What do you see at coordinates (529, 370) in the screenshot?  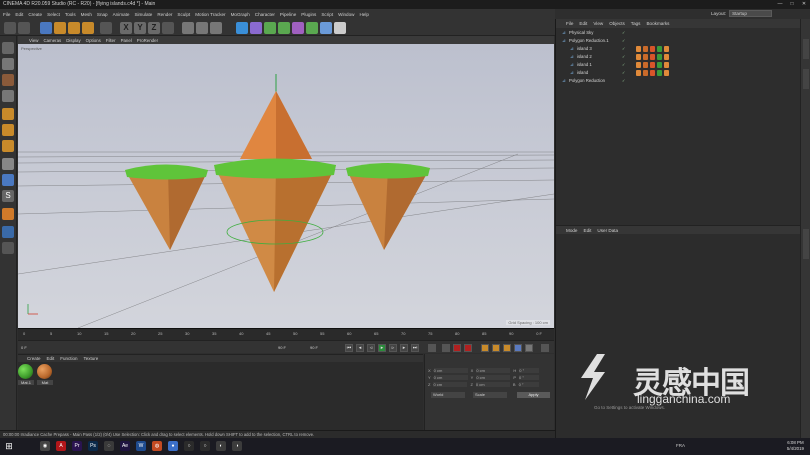 I see `rotation-h-field: 0 °` at bounding box center [529, 370].